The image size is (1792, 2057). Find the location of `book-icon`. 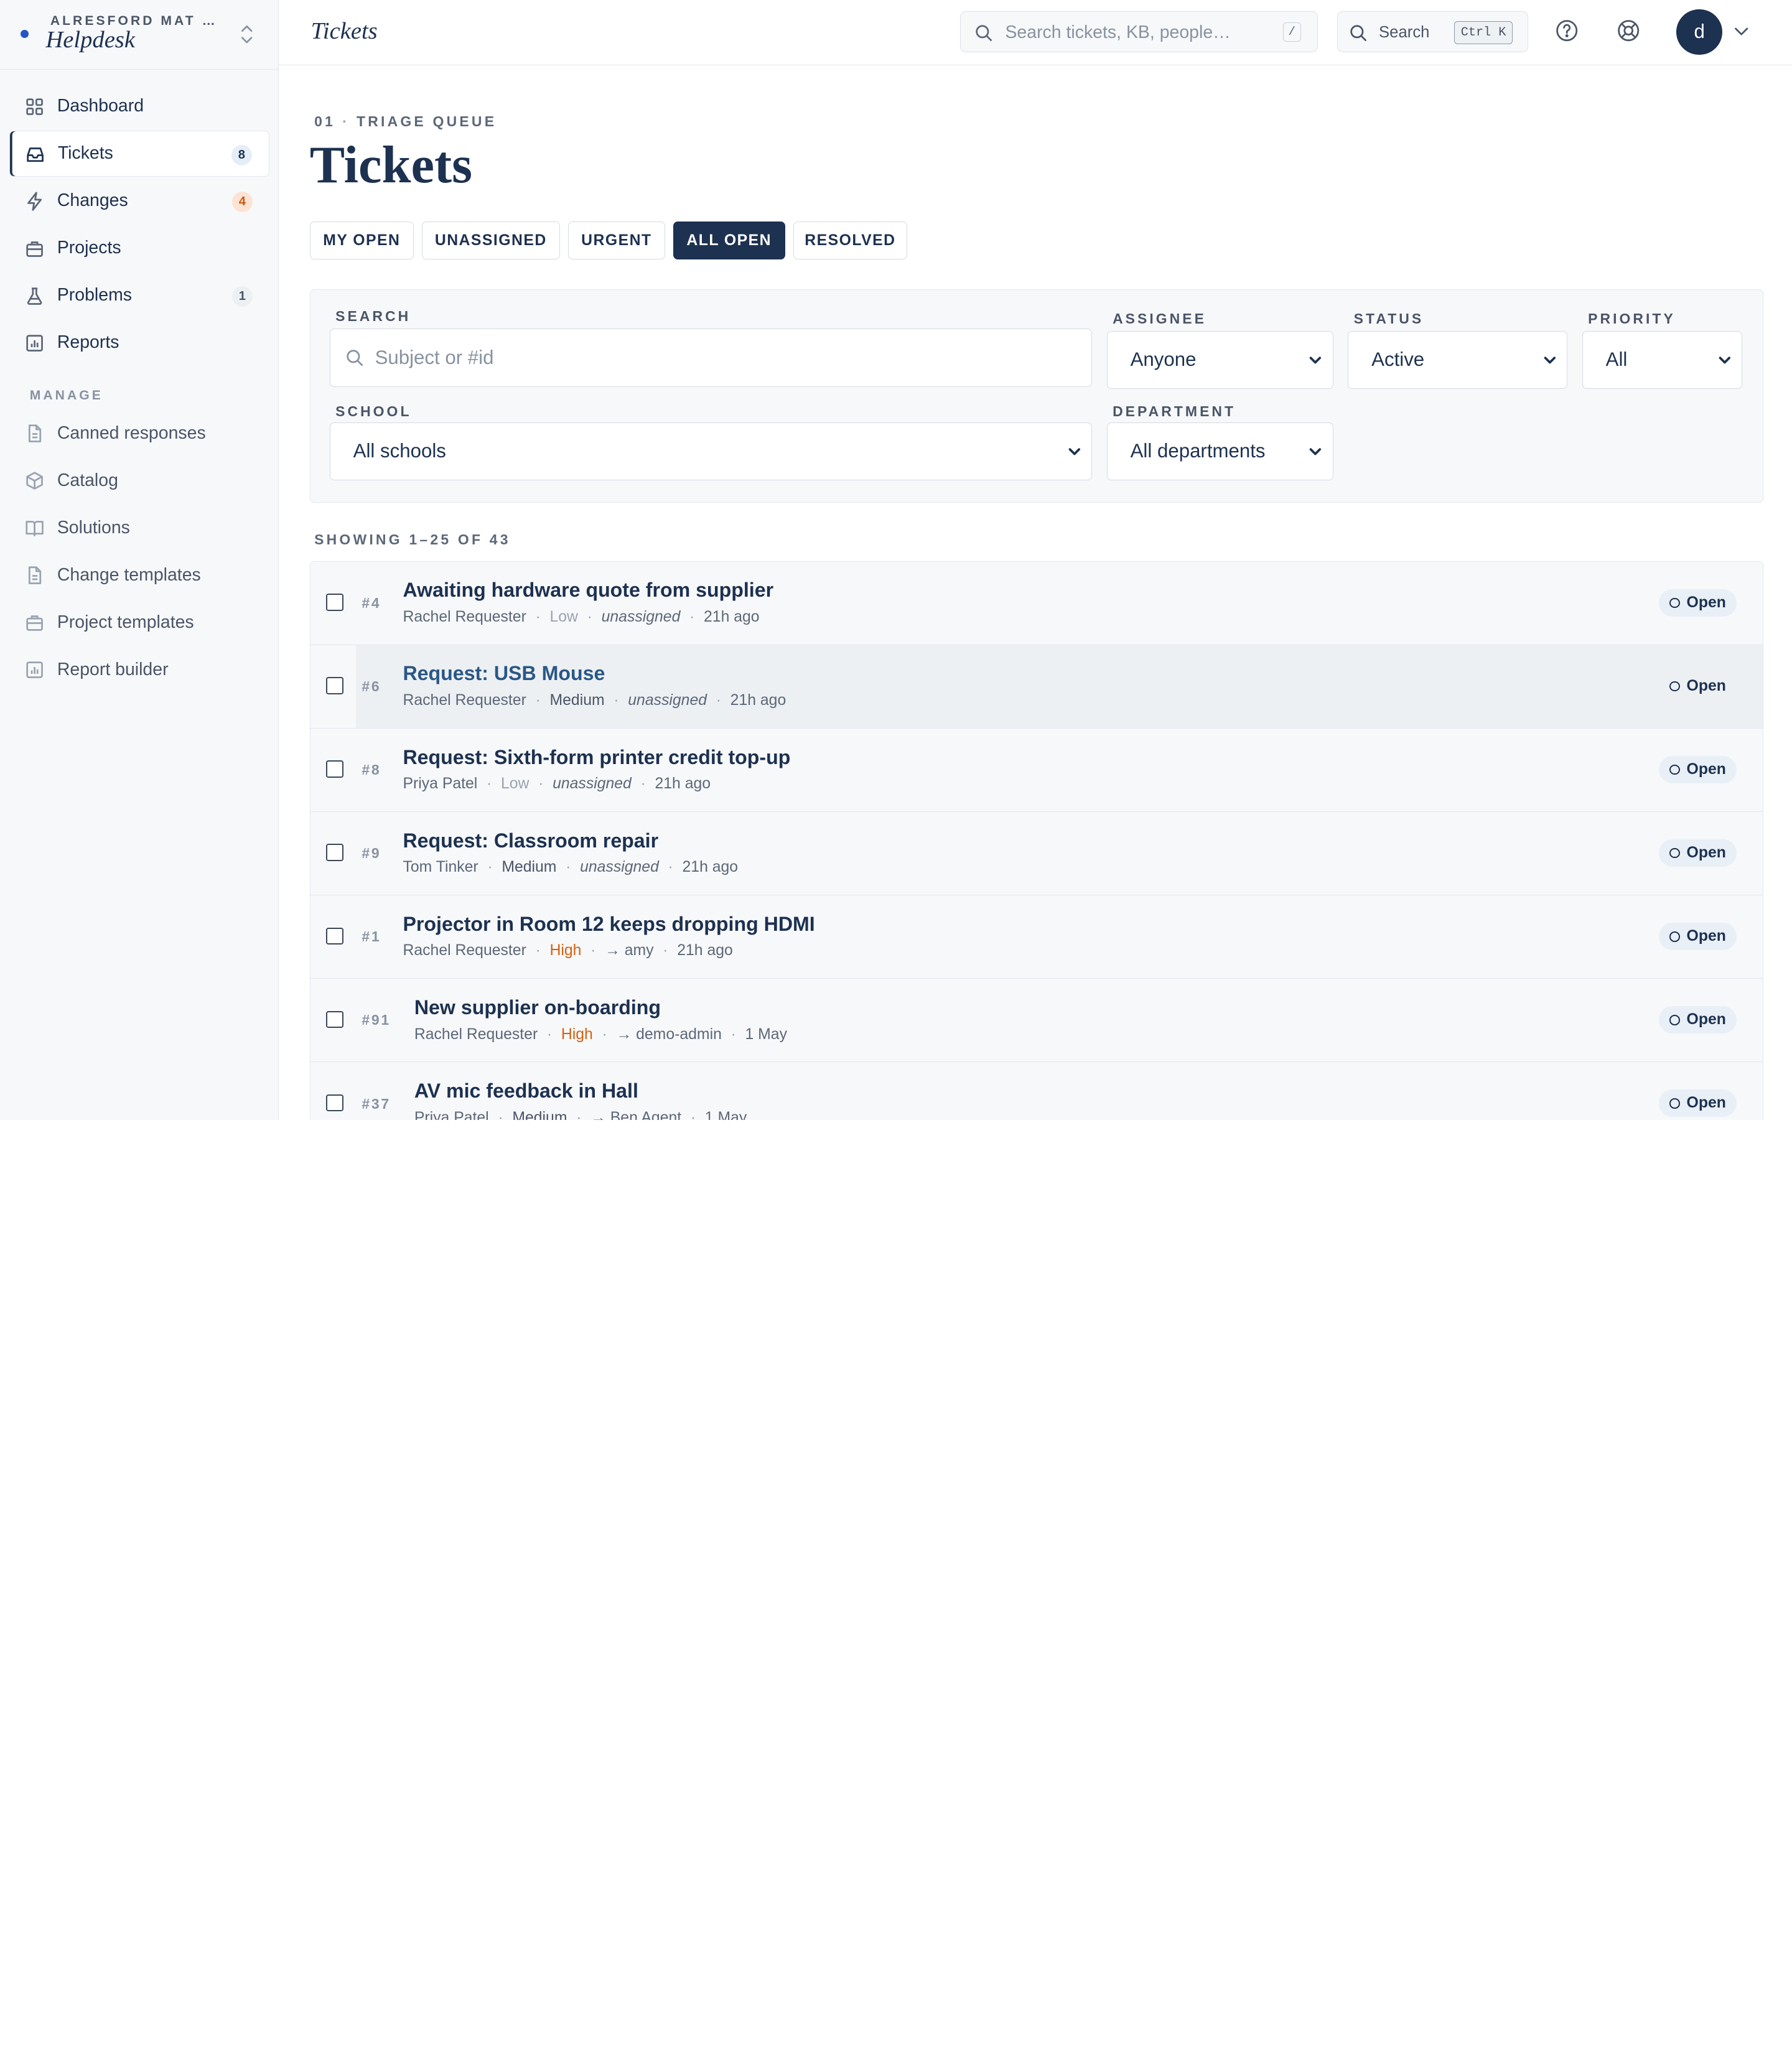

book-icon is located at coordinates (35, 529).